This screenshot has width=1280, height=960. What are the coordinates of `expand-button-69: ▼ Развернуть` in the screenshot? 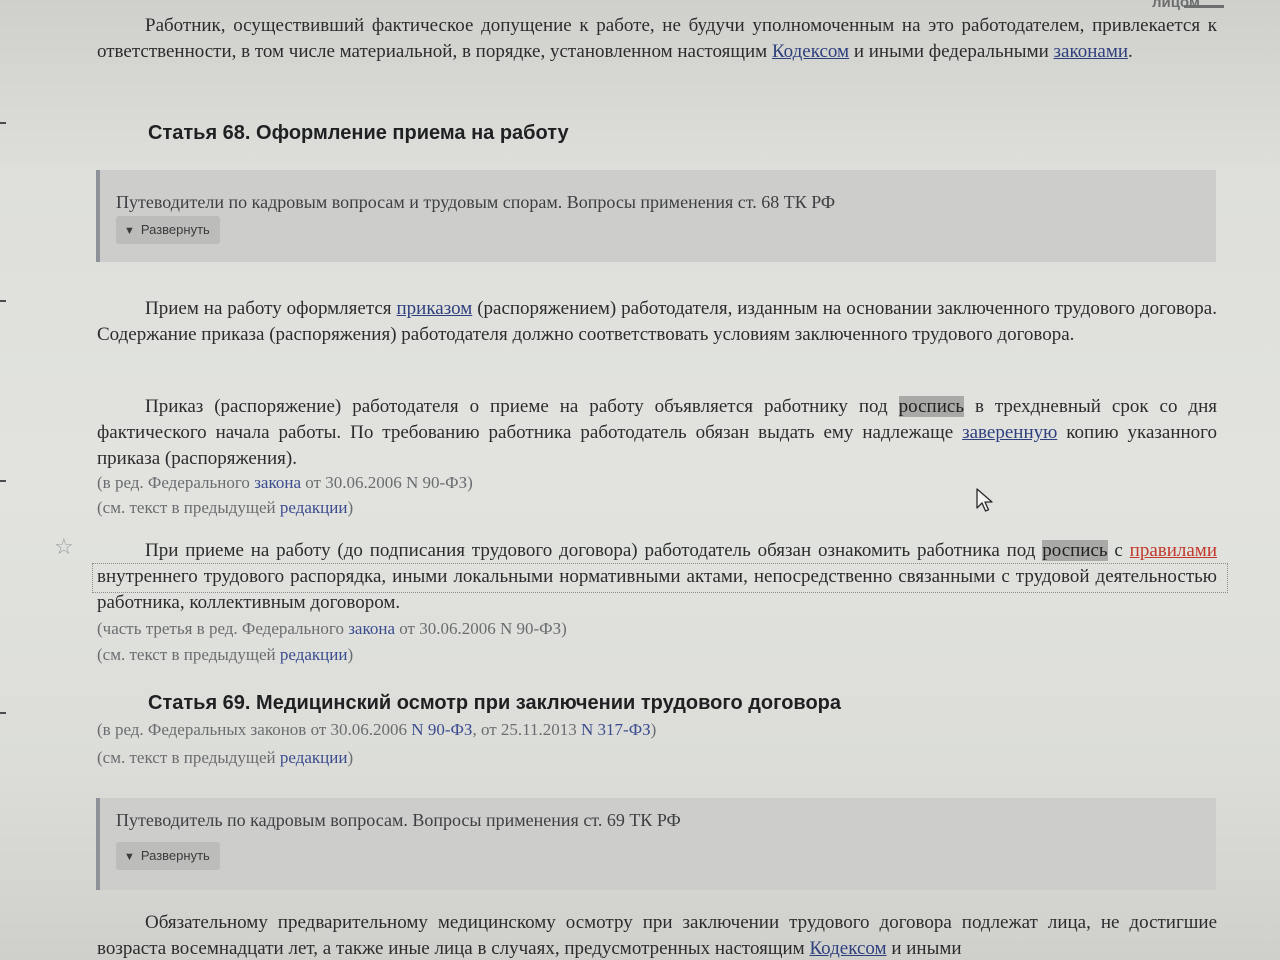 It's located at (168, 856).